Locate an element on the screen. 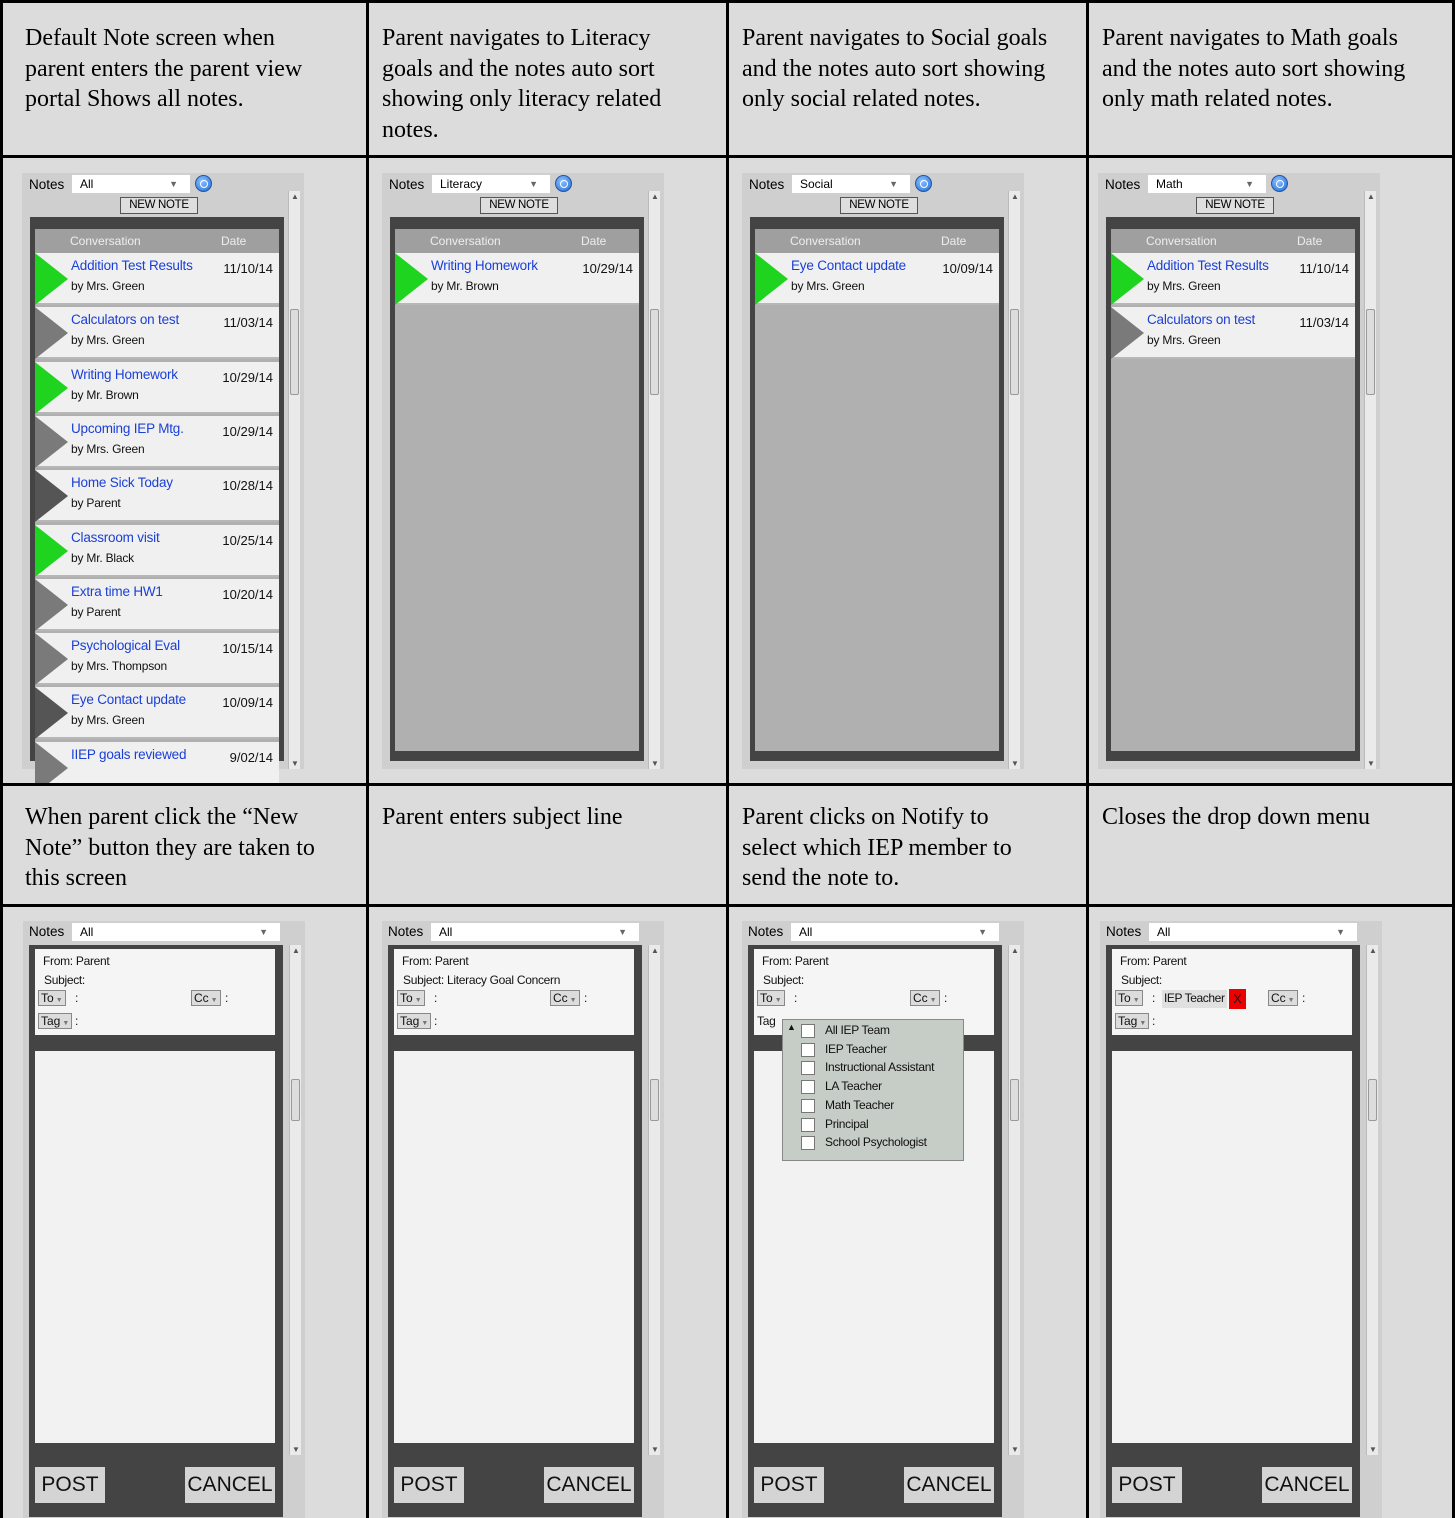  note-title: IIEP goals reviewed is located at coordinates (128, 754).